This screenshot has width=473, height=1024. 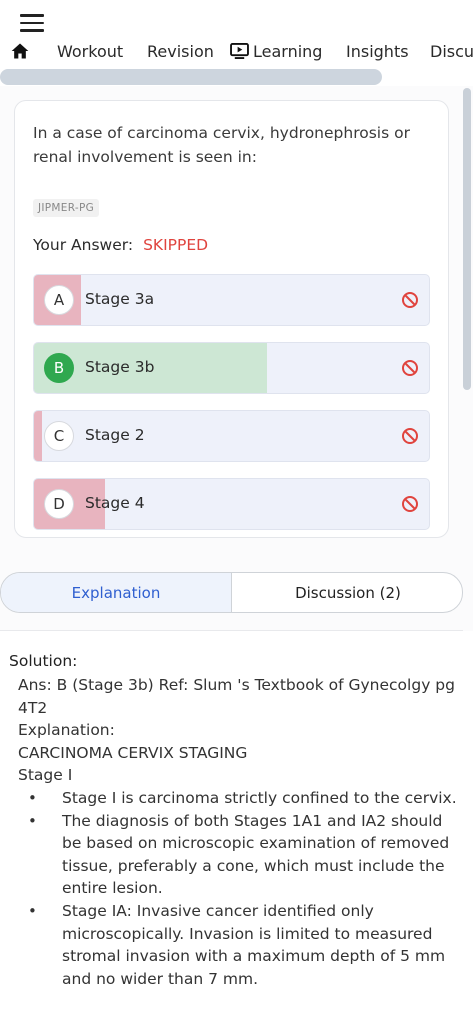 What do you see at coordinates (239, 51) in the screenshot?
I see `play-video-icon` at bounding box center [239, 51].